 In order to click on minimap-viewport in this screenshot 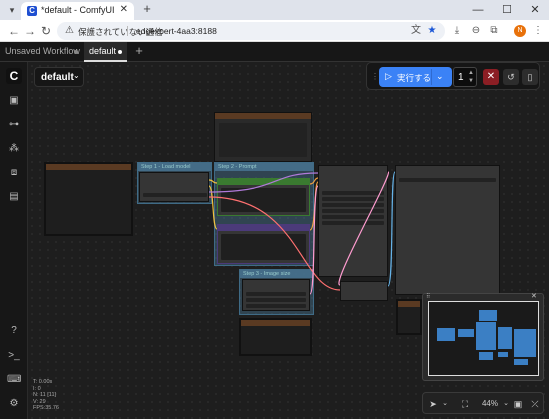, I will do `click(483, 338)`.